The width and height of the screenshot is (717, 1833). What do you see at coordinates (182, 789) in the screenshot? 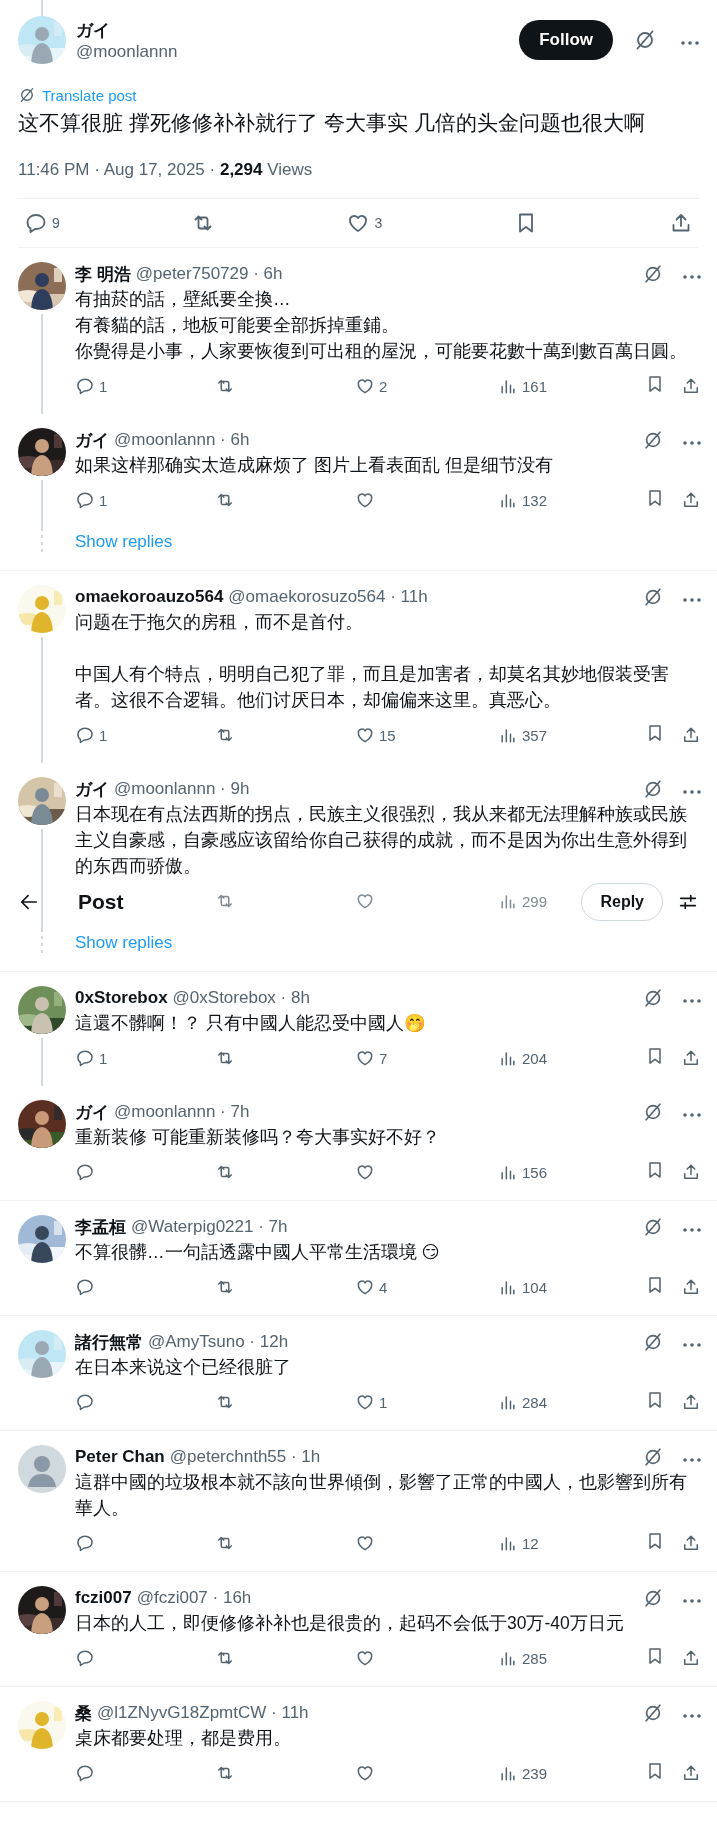
I see `author-handle: @moonlannn · 9h` at bounding box center [182, 789].